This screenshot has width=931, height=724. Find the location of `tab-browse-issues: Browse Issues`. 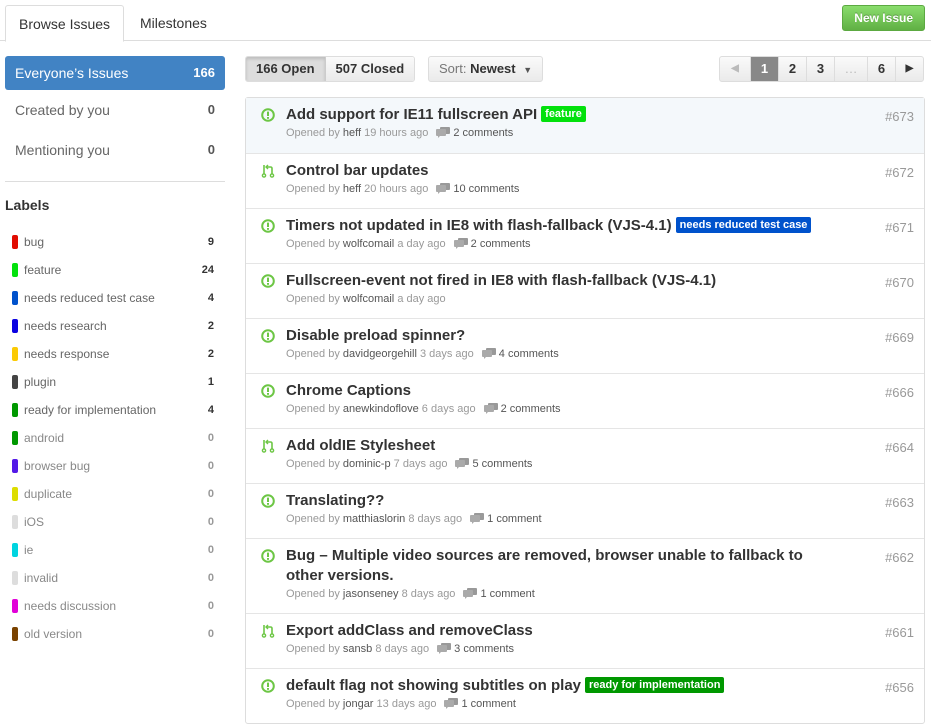

tab-browse-issues: Browse Issues is located at coordinates (65, 23).